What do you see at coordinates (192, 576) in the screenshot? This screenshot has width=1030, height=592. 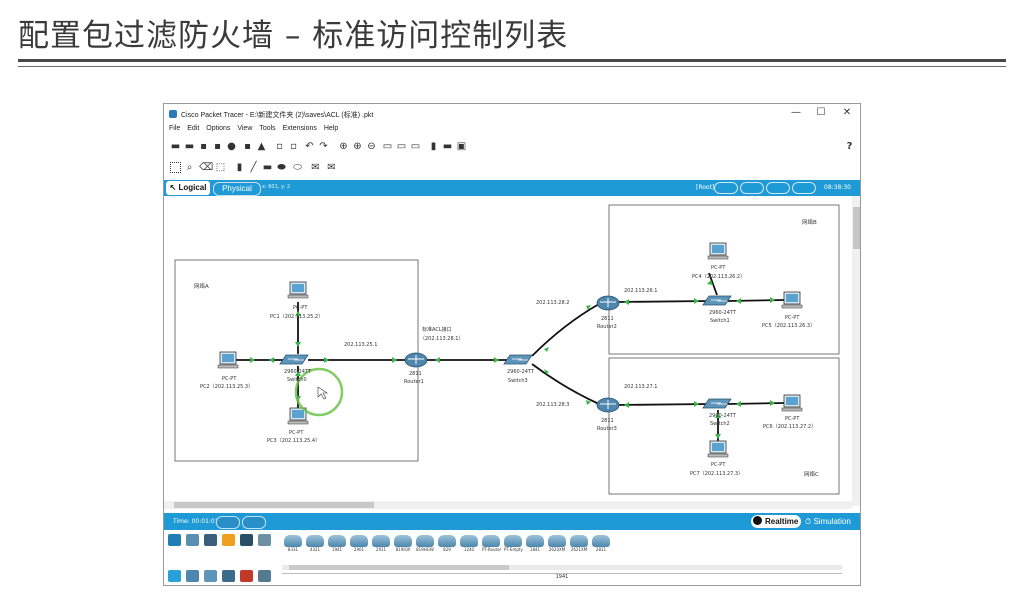 I see `switches-subcategory-icon` at bounding box center [192, 576].